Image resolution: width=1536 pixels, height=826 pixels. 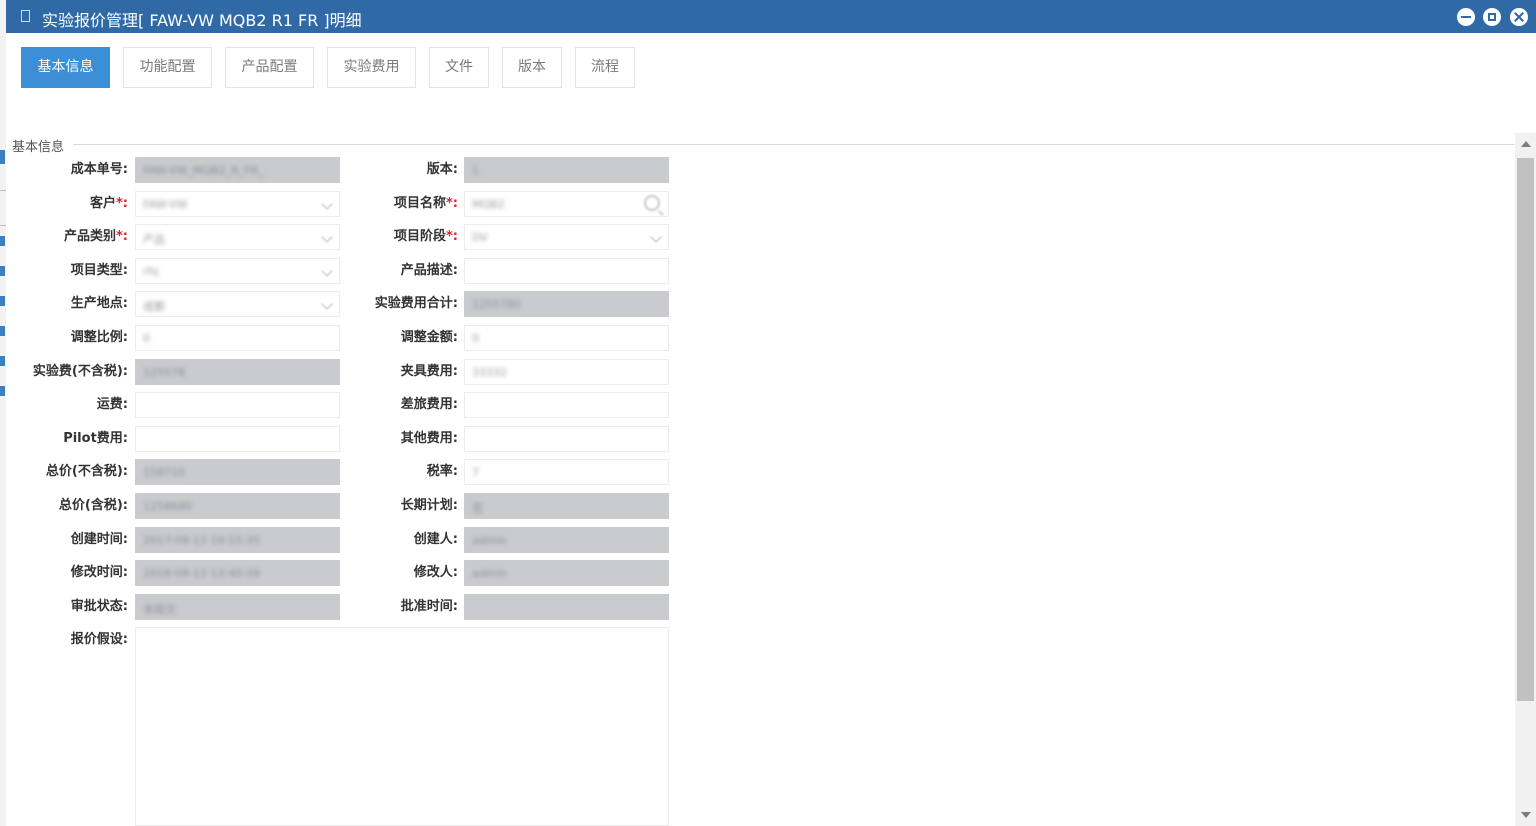 I want to click on project-name-input: MQB2, so click(x=566, y=204).